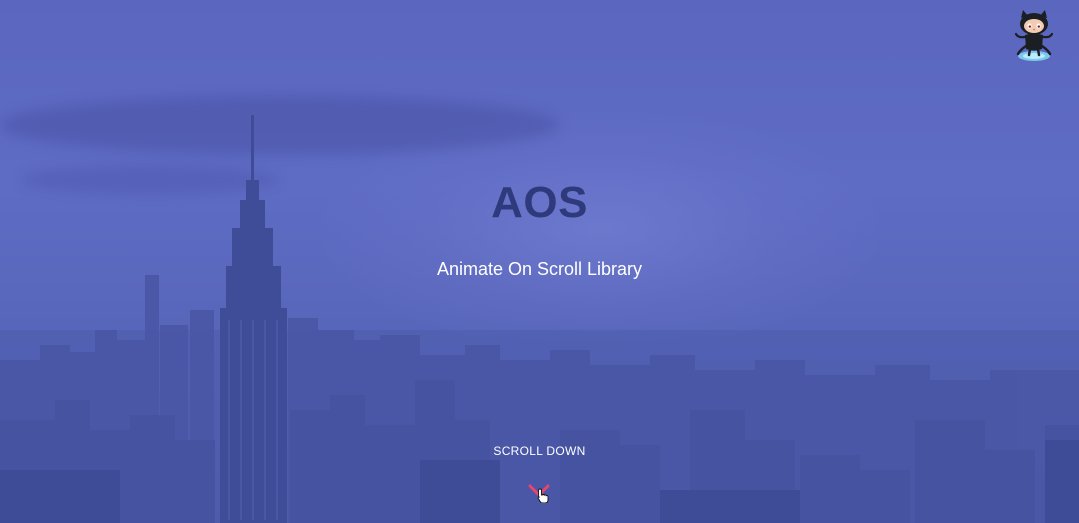 The height and width of the screenshot is (523, 1079). I want to click on chevron-down-icon, so click(539, 492).